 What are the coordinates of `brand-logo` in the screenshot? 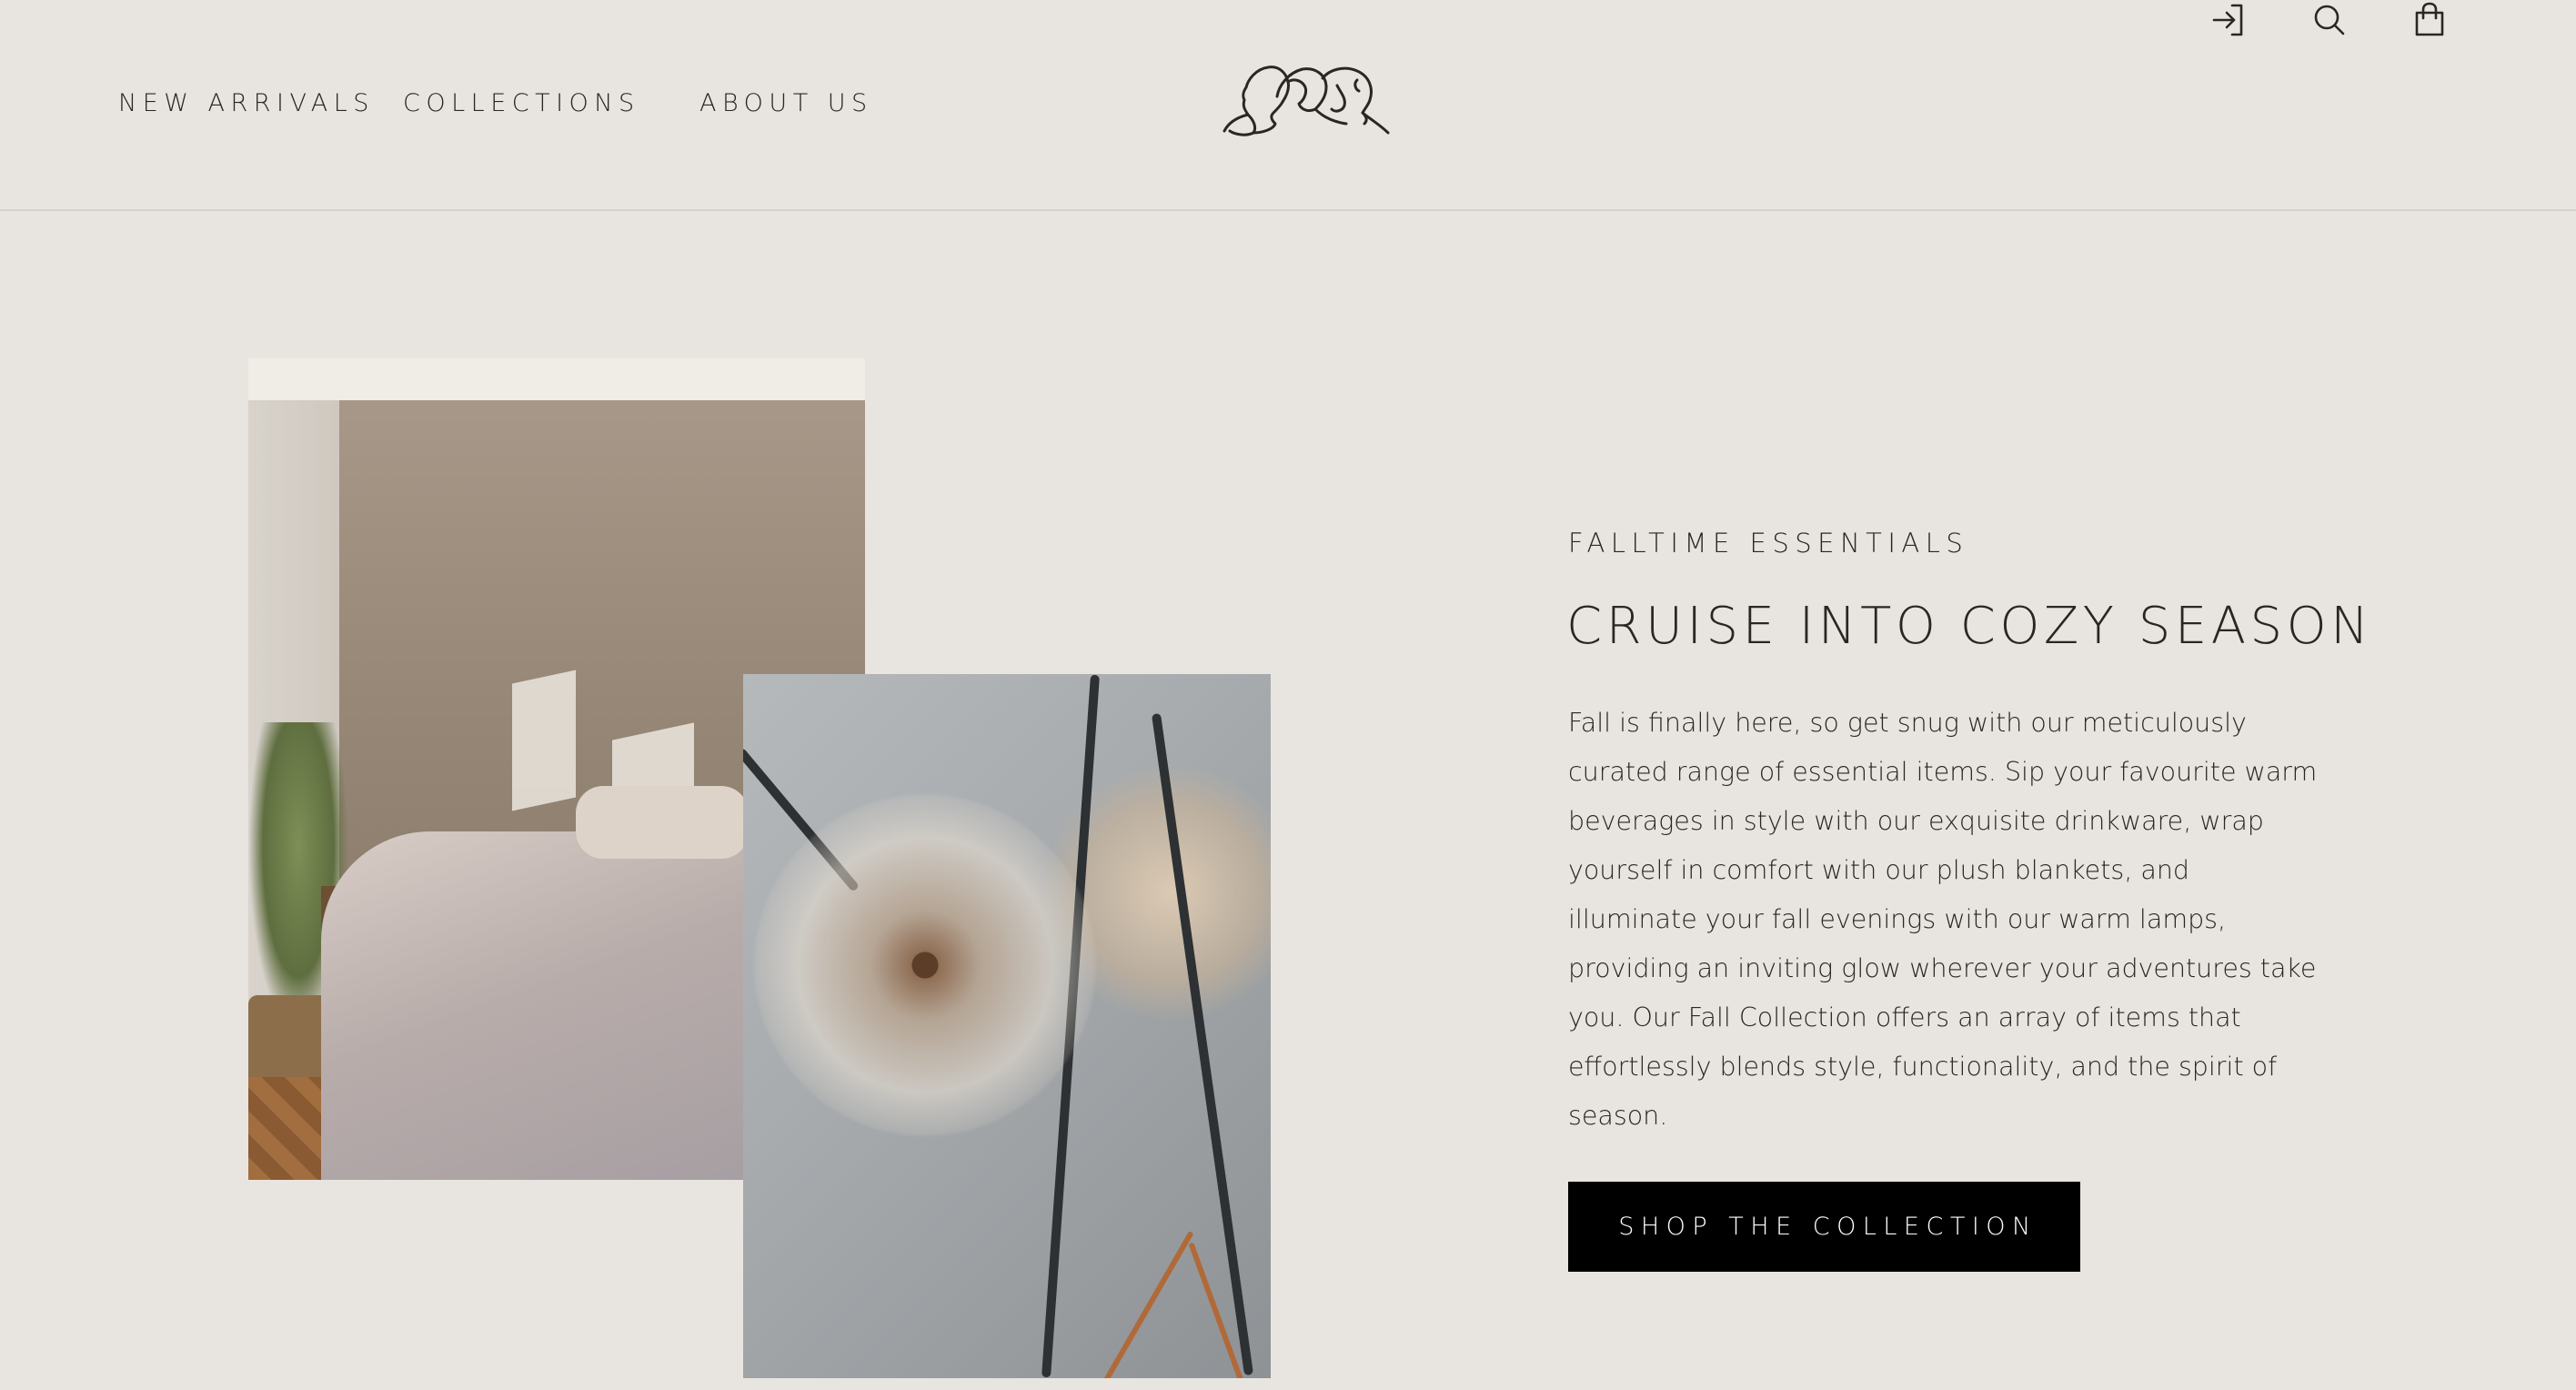 It's located at (1305, 98).